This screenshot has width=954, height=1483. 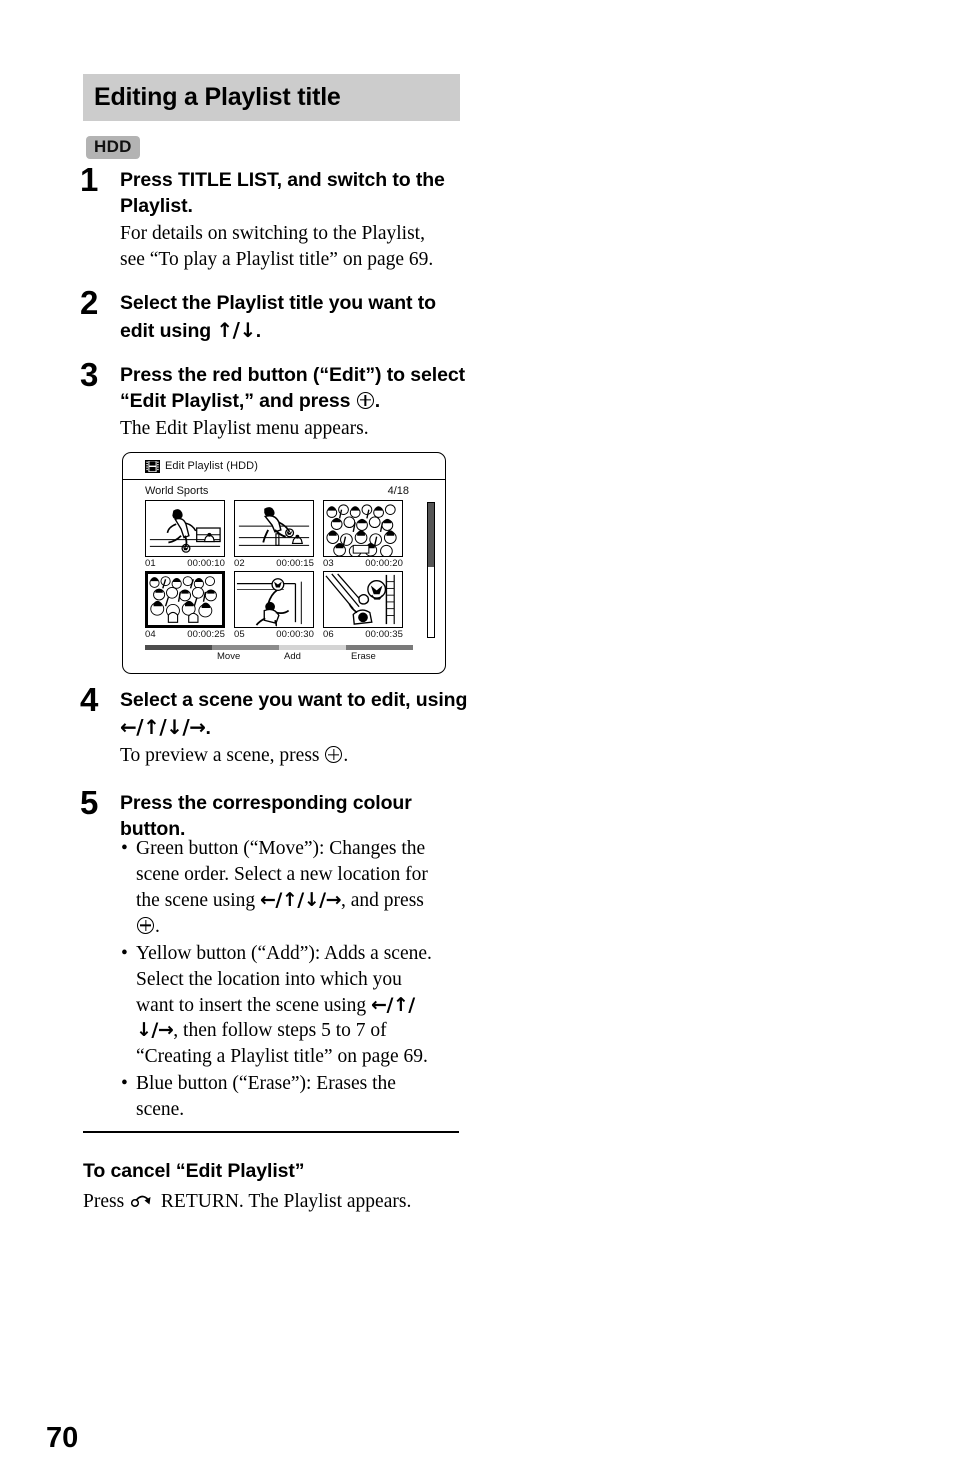 I want to click on bullet-line4-post: , then follow steps 5 to 7 of, so click(x=280, y=1031).